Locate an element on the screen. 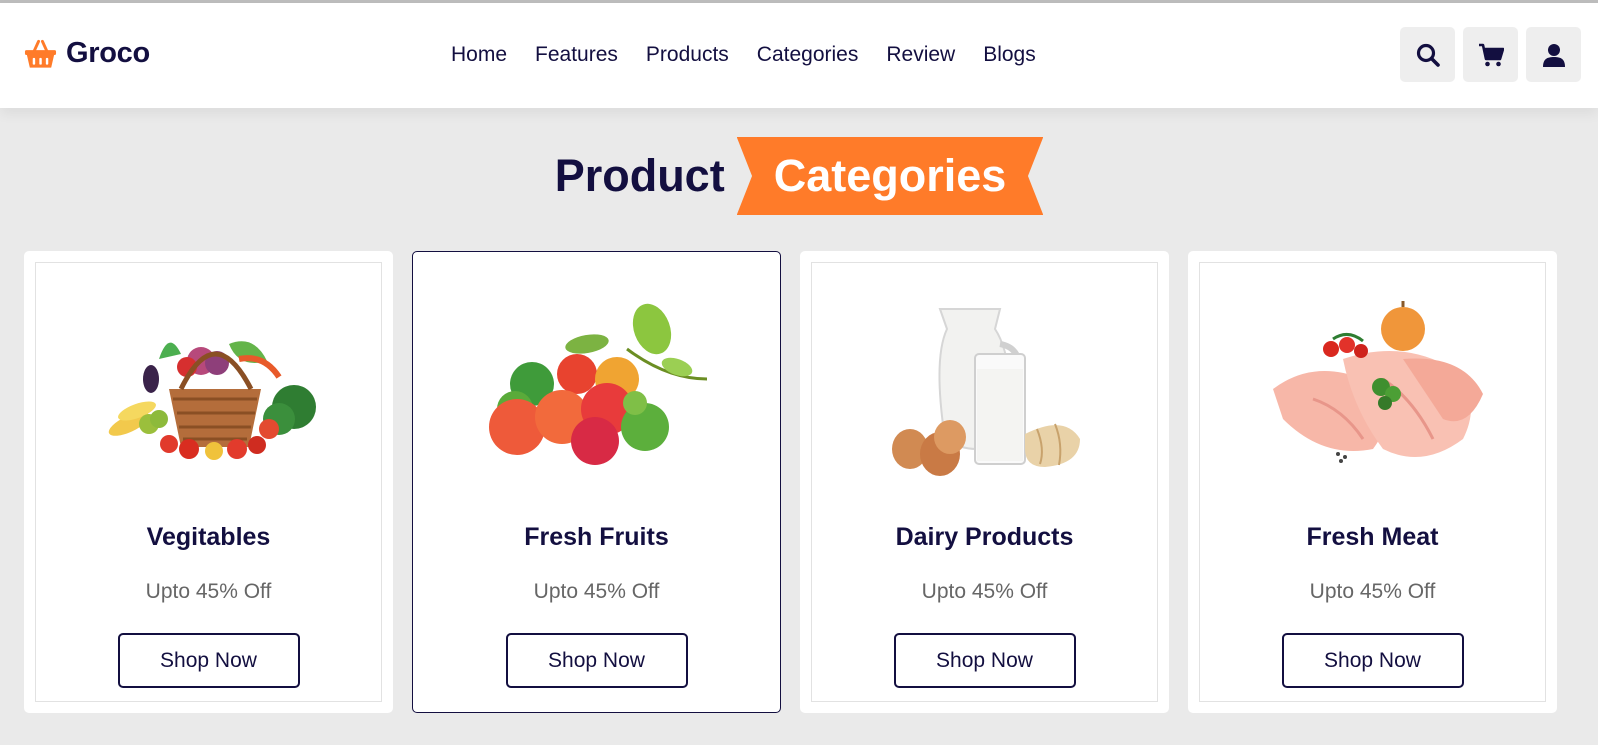 The height and width of the screenshot is (745, 1598). category-card-fresh-fruits: Fresh Fruits Upto 45% Off Shop Now is located at coordinates (596, 482).